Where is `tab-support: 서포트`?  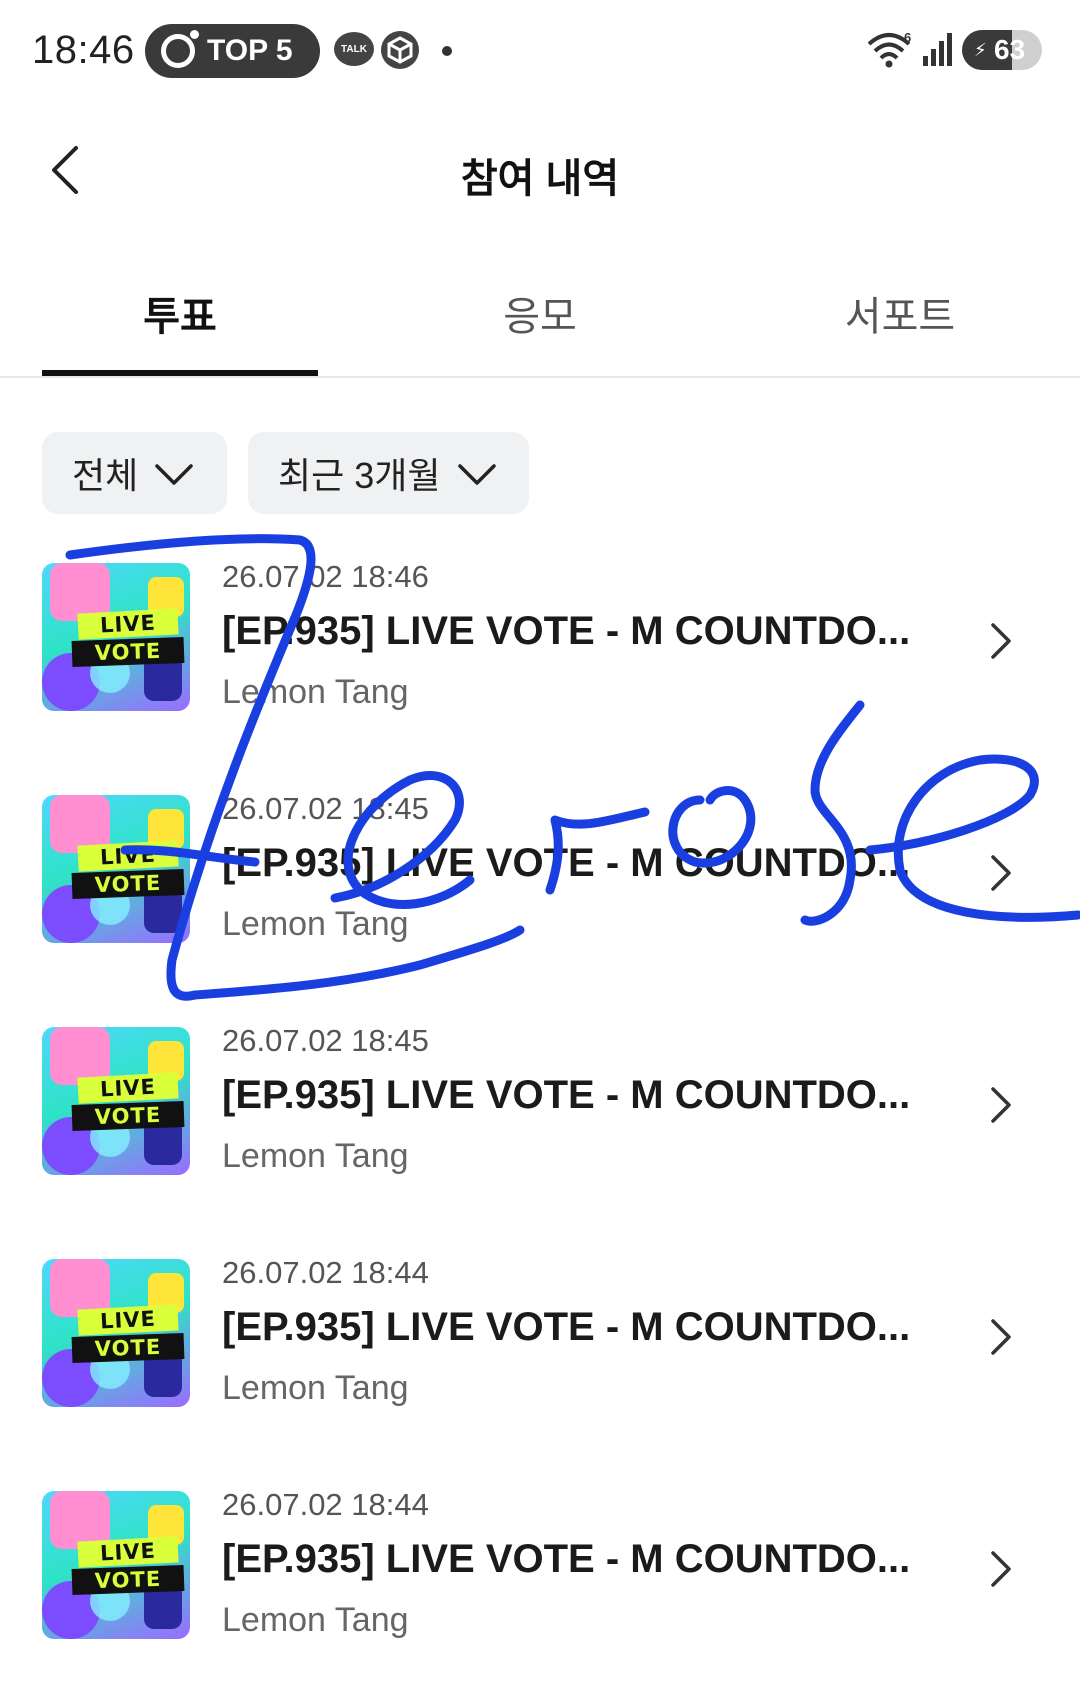
tab-support: 서포트 is located at coordinates (900, 313).